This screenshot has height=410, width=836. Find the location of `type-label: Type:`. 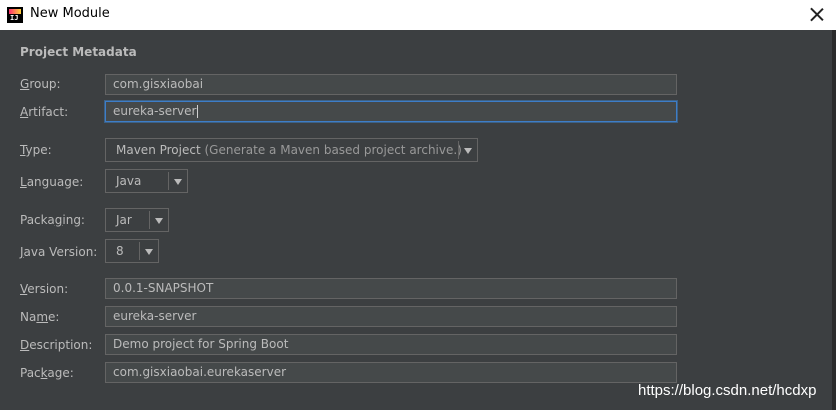

type-label: Type: is located at coordinates (36, 150).